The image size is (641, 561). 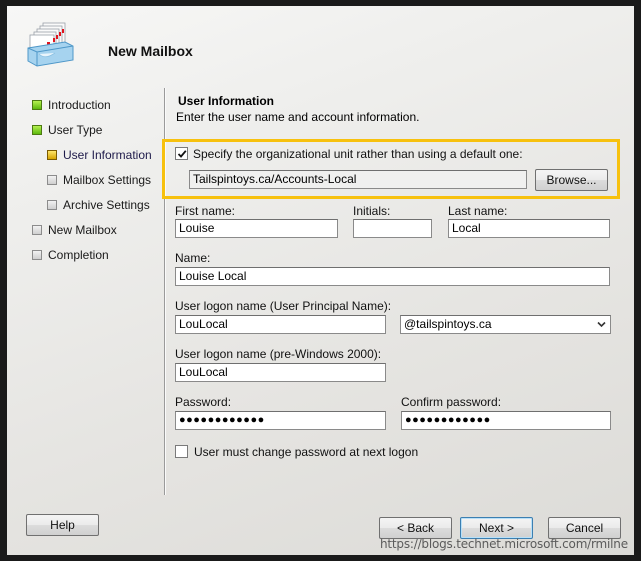 What do you see at coordinates (62, 525) in the screenshot?
I see `help-button: Help` at bounding box center [62, 525].